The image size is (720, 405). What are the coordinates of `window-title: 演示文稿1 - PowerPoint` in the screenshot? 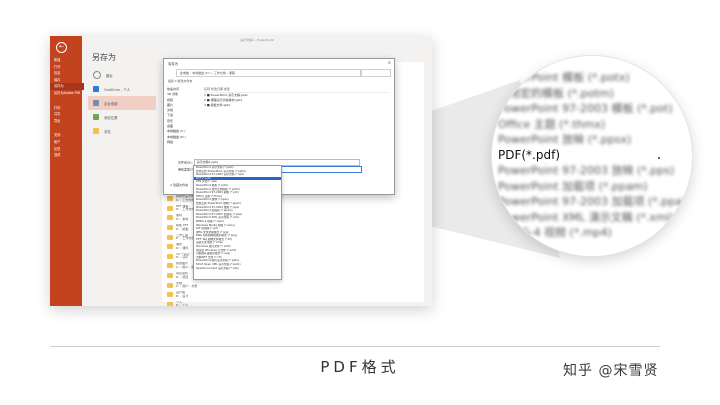 It's located at (257, 40).